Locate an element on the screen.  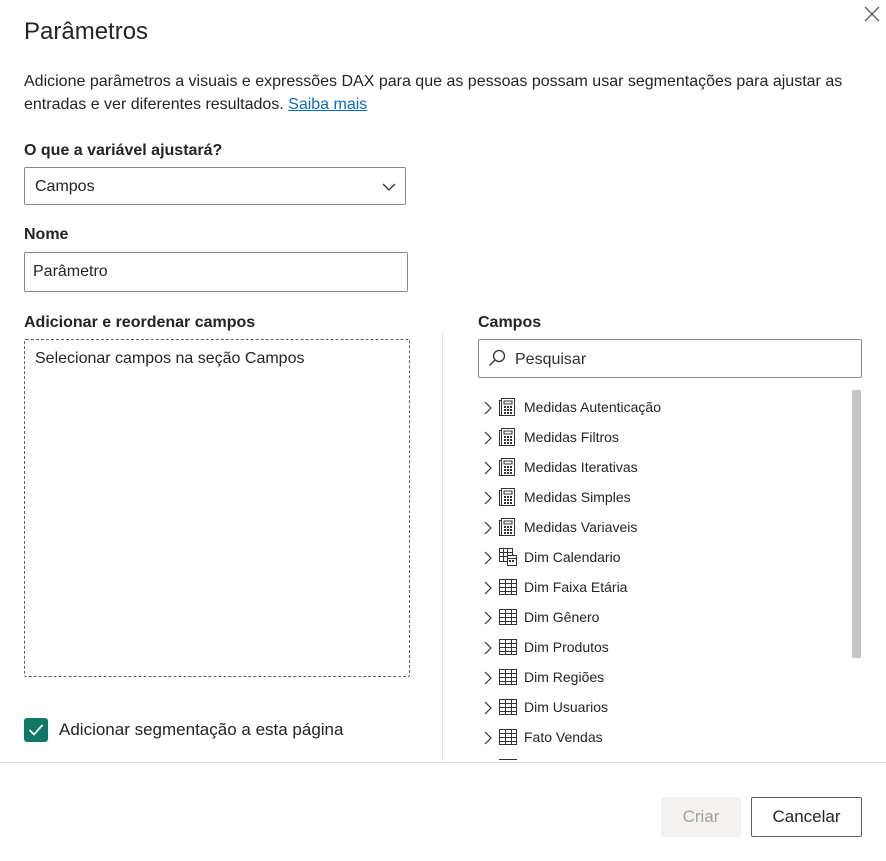
field-tree-item: Dim Calendario is located at coordinates (662, 557).